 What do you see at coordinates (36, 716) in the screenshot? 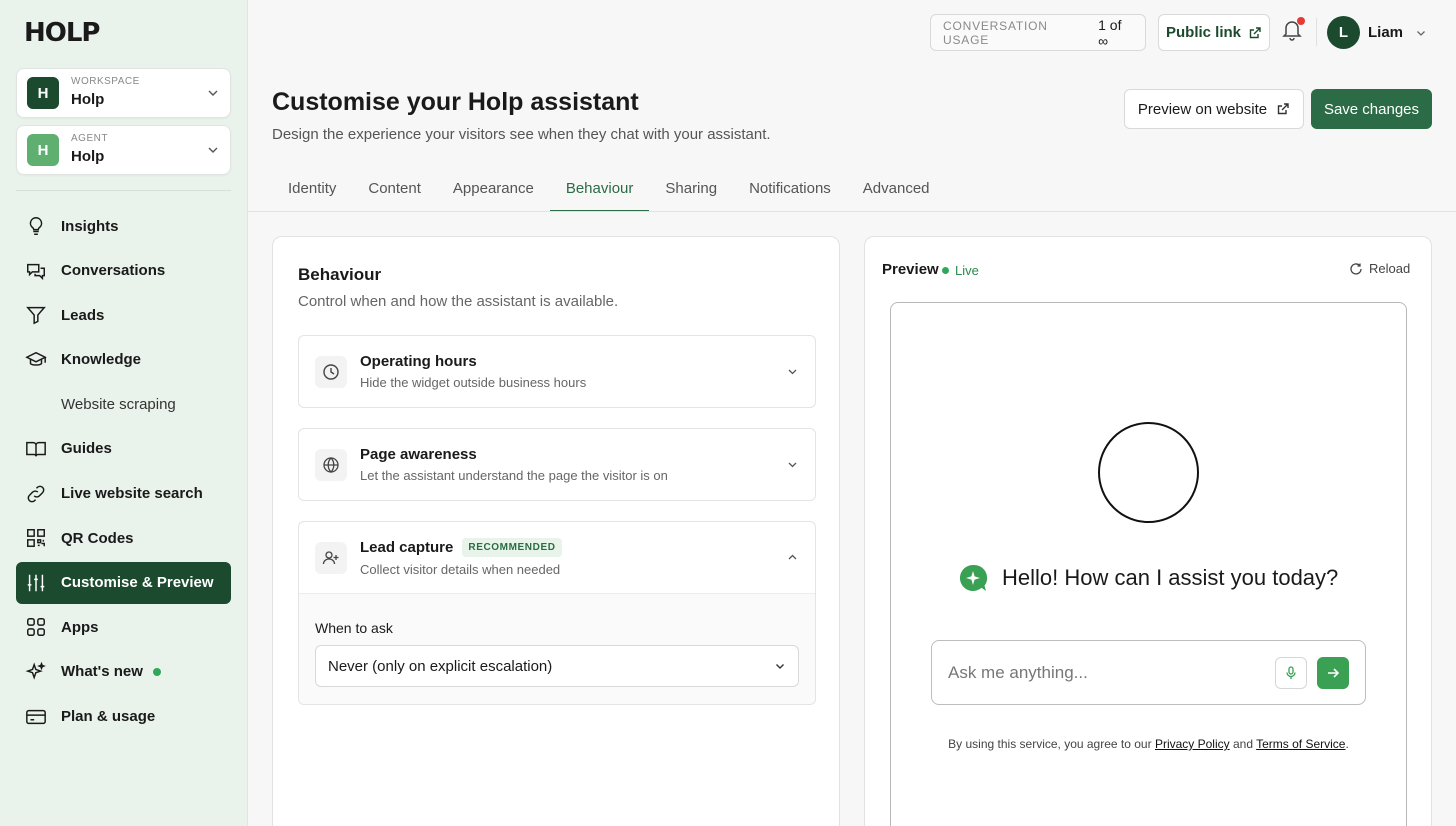
I see `credit-card-icon` at bounding box center [36, 716].